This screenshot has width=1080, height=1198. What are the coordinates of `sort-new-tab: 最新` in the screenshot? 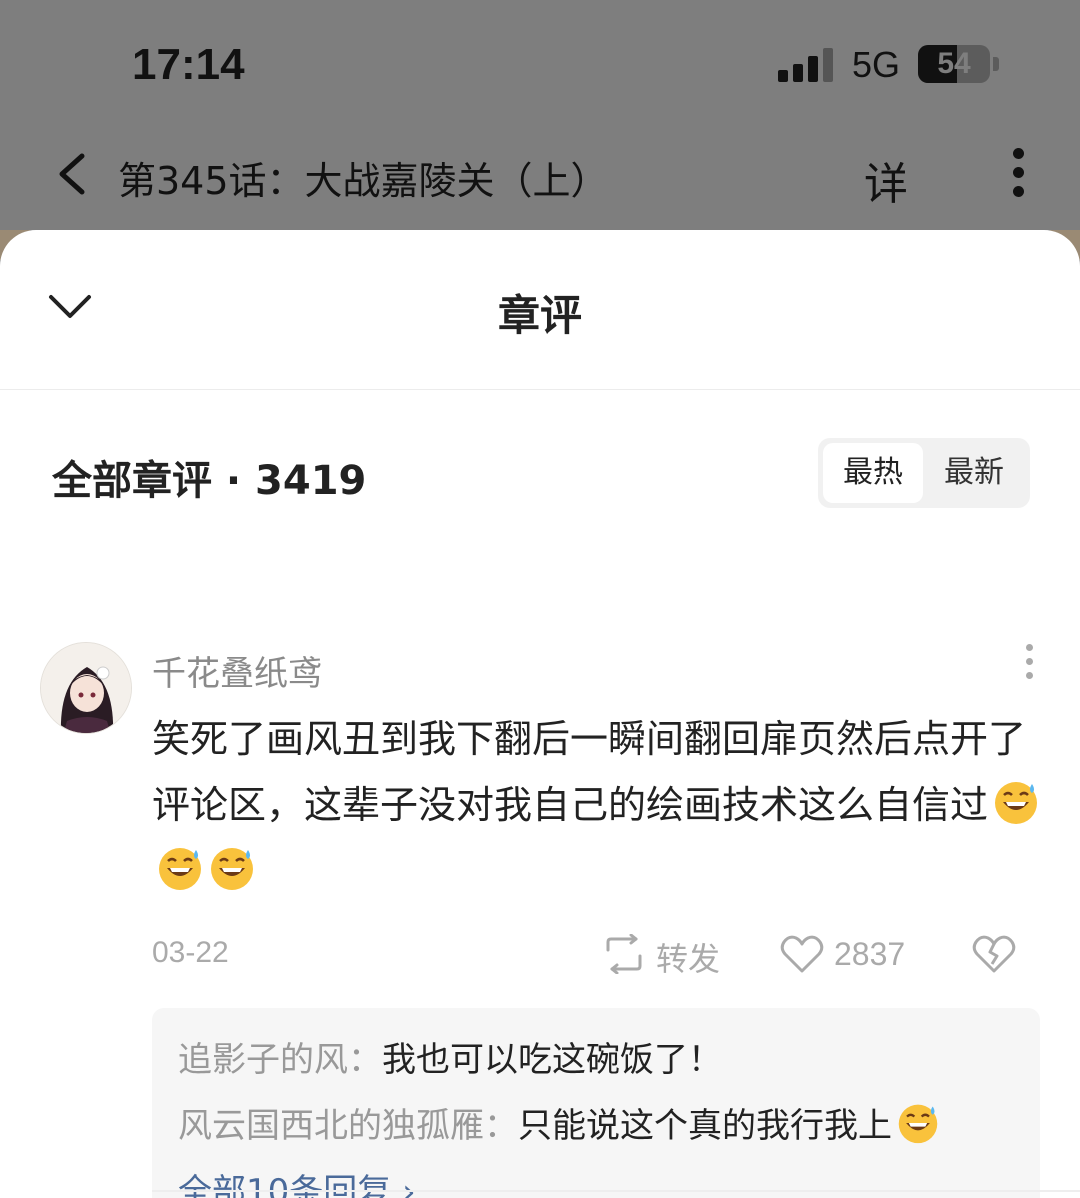 It's located at (974, 473).